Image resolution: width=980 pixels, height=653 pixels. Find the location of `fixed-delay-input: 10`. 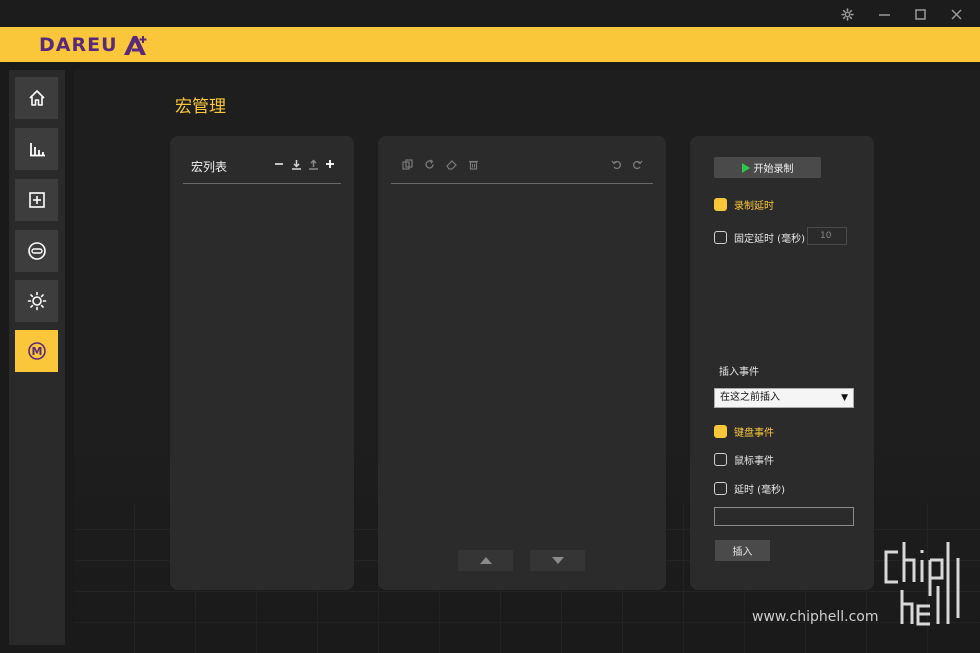

fixed-delay-input: 10 is located at coordinates (827, 236).